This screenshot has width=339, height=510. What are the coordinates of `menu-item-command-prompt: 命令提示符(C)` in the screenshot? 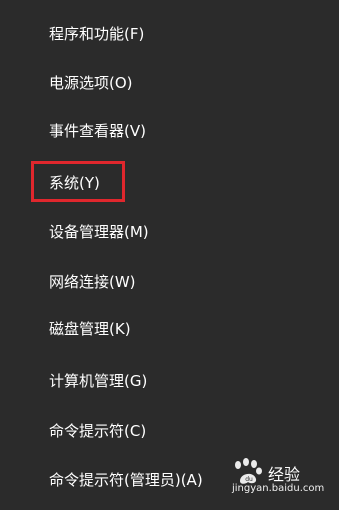 It's located at (97, 431).